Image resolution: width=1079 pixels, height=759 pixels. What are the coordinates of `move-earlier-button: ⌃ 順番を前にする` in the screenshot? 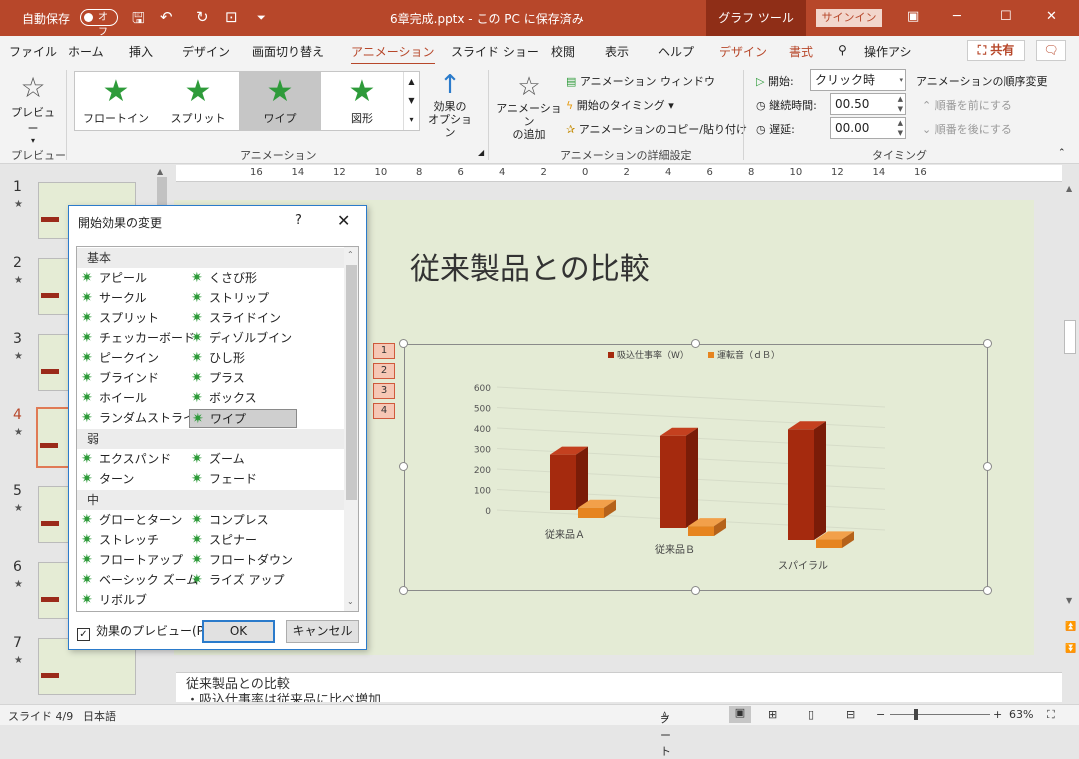 It's located at (967, 105).